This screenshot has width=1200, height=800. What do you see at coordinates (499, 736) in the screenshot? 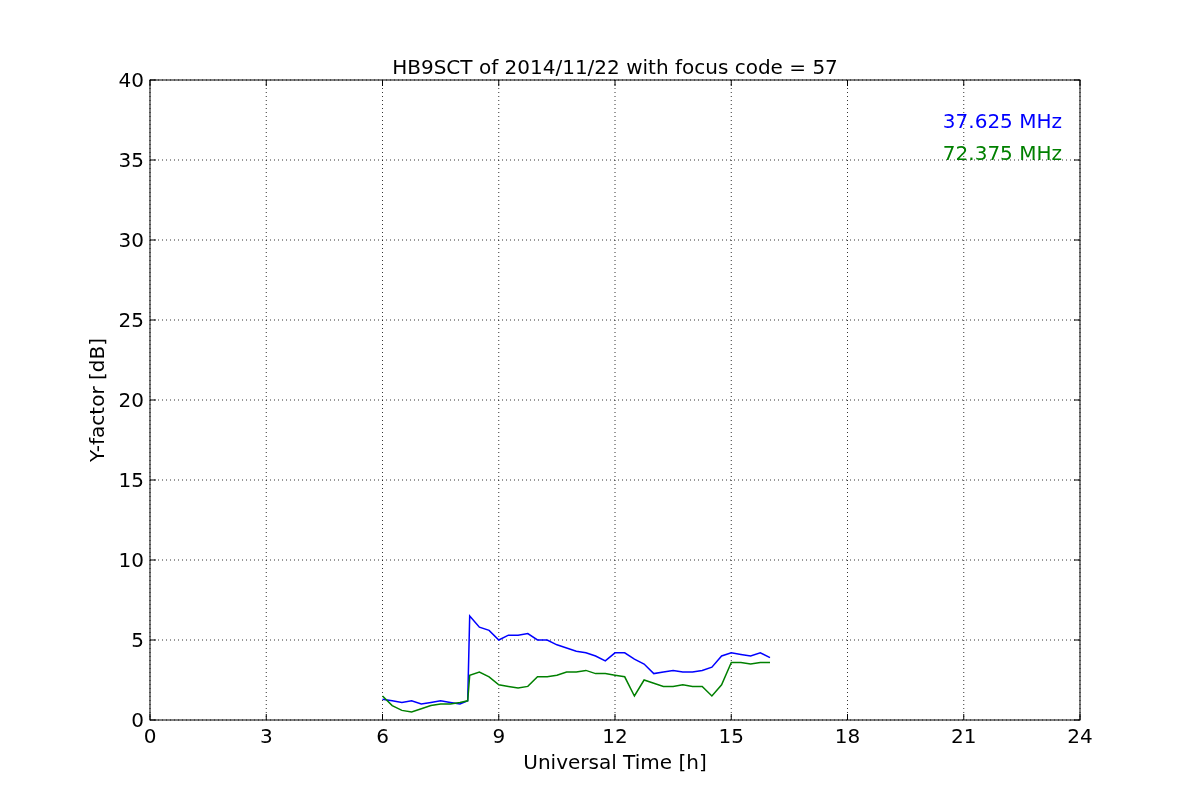
I see `x-tick-label: 9` at bounding box center [499, 736].